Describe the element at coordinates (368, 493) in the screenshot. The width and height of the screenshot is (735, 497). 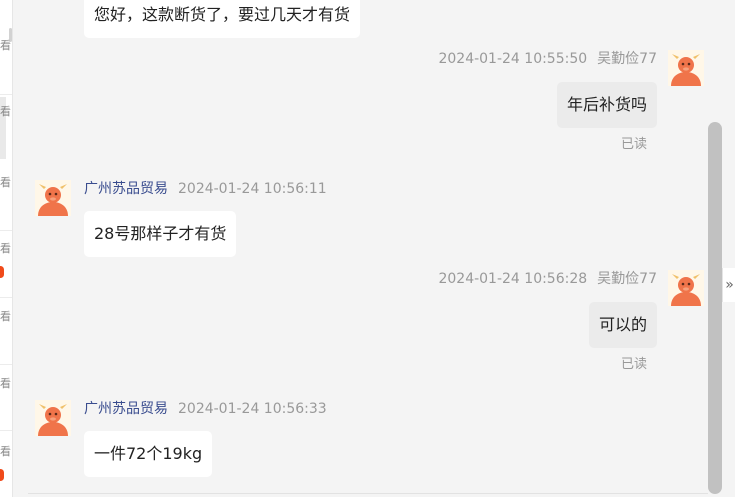
I see `input-divider` at that location.